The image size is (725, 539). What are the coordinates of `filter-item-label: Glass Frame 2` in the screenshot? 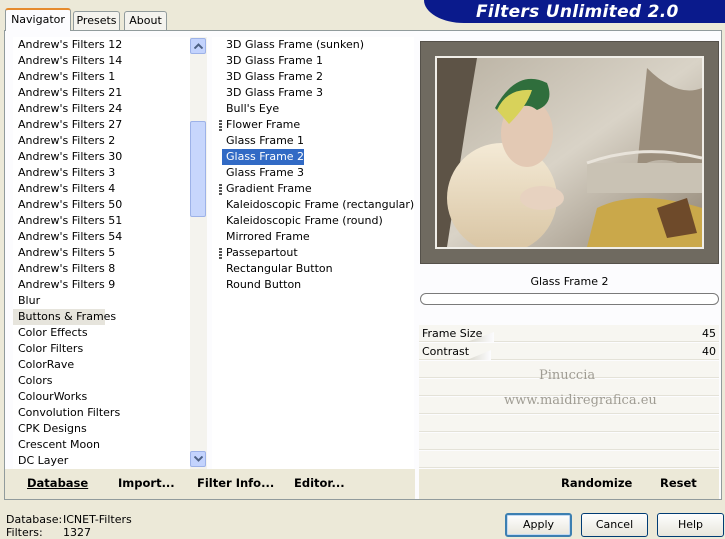 It's located at (263, 157).